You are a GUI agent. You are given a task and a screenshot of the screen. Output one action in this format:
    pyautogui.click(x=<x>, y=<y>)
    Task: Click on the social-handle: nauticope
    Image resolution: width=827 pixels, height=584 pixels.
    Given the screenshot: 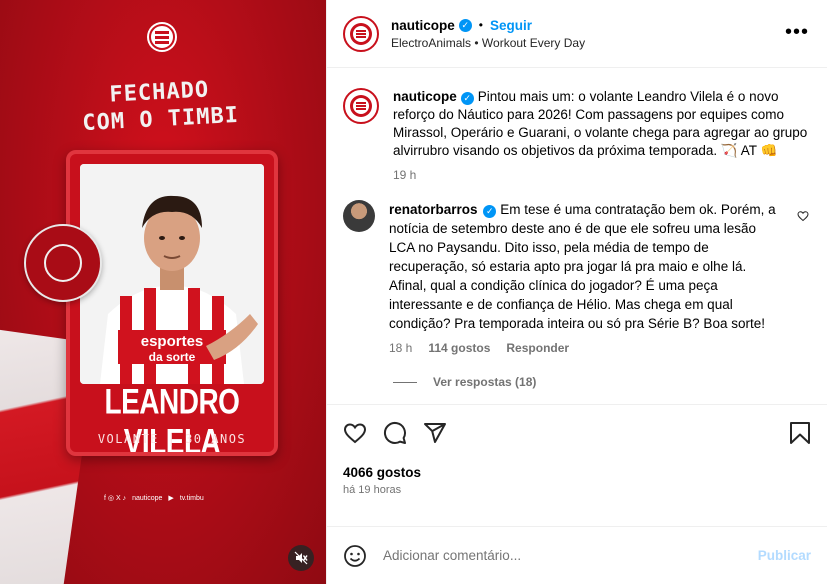 What is the action you would take?
    pyautogui.click(x=147, y=498)
    